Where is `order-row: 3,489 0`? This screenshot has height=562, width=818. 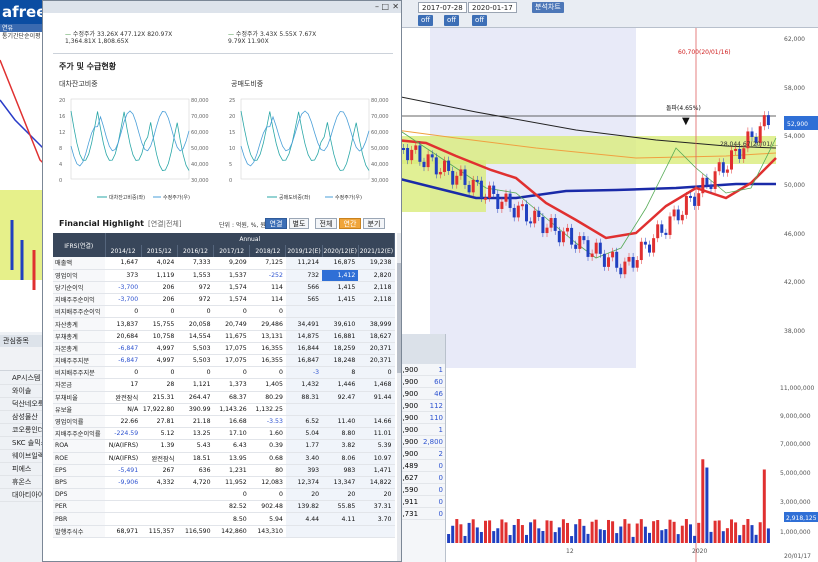 order-row: 3,489 0 is located at coordinates (420, 466).